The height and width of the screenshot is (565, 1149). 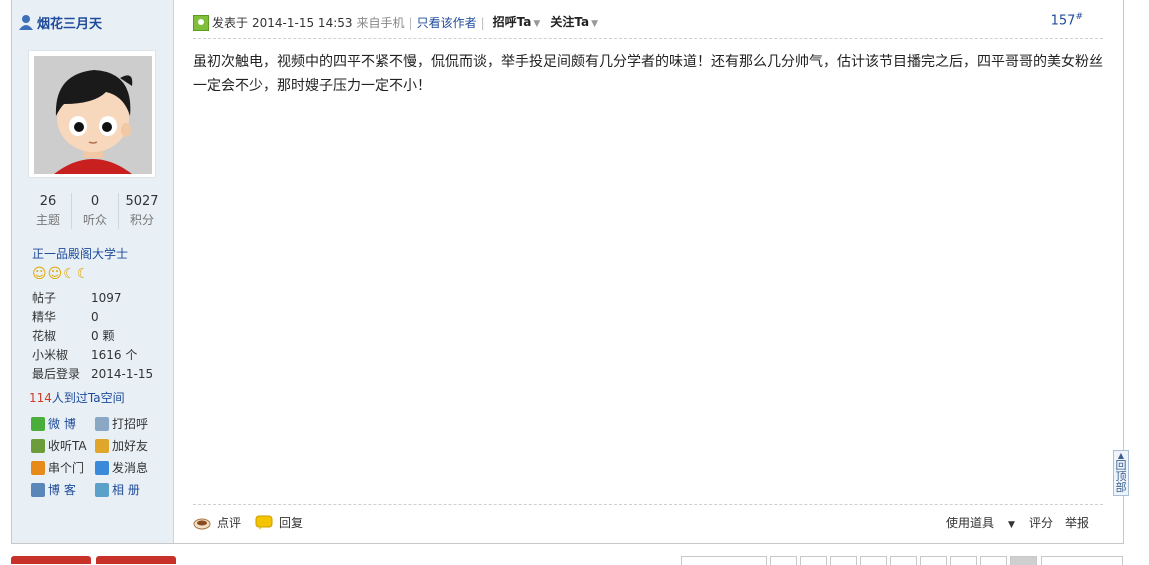 I want to click on floor-number: 157#, so click(x=1067, y=20).